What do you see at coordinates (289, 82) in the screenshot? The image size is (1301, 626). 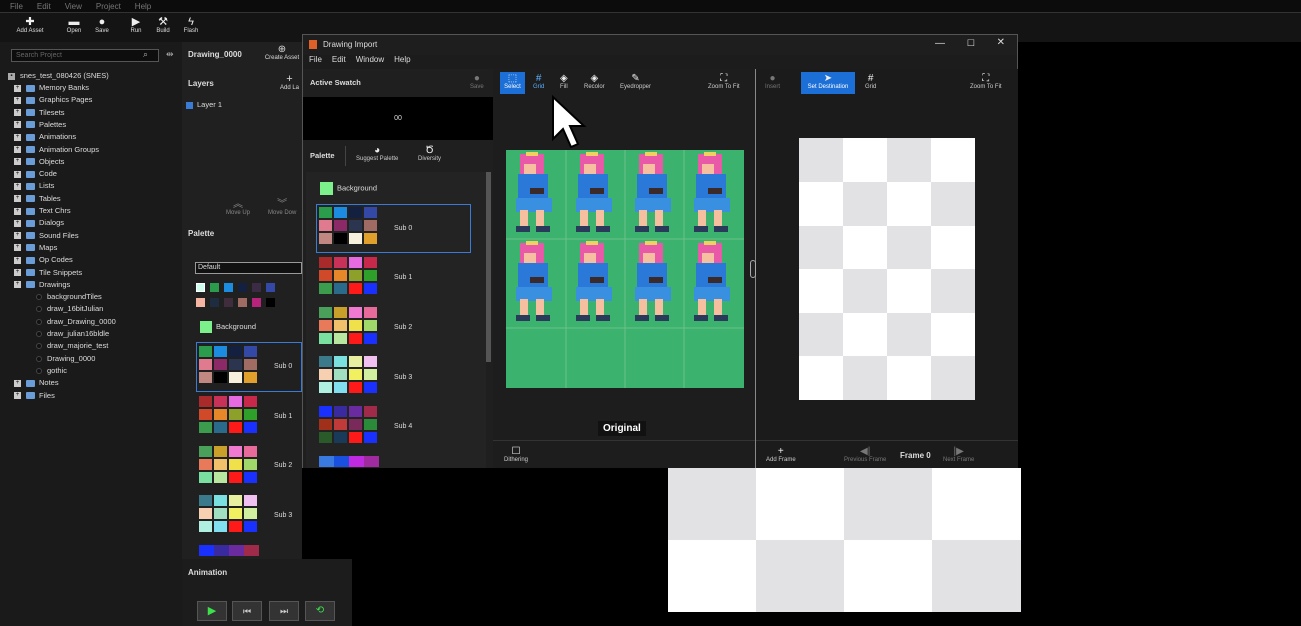 I see `add-layer-button: + Add La` at bounding box center [289, 82].